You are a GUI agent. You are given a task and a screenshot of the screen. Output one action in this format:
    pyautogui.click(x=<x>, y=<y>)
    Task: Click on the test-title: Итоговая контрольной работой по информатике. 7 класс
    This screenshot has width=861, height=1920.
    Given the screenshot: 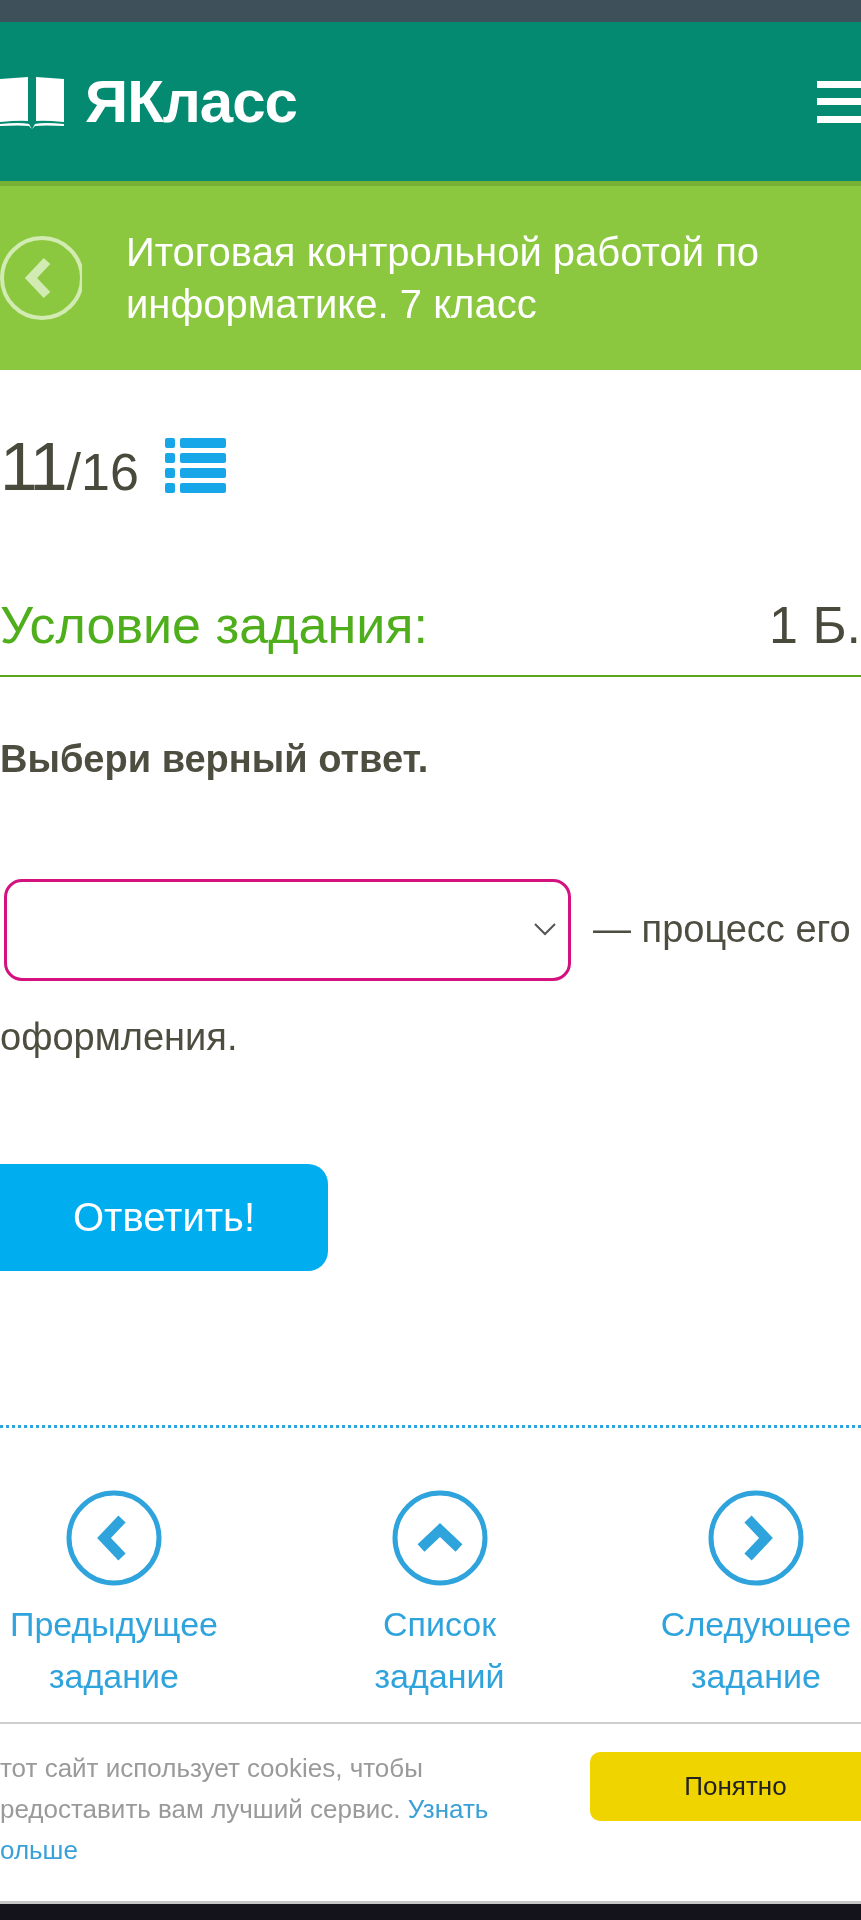 What is the action you would take?
    pyautogui.click(x=443, y=278)
    